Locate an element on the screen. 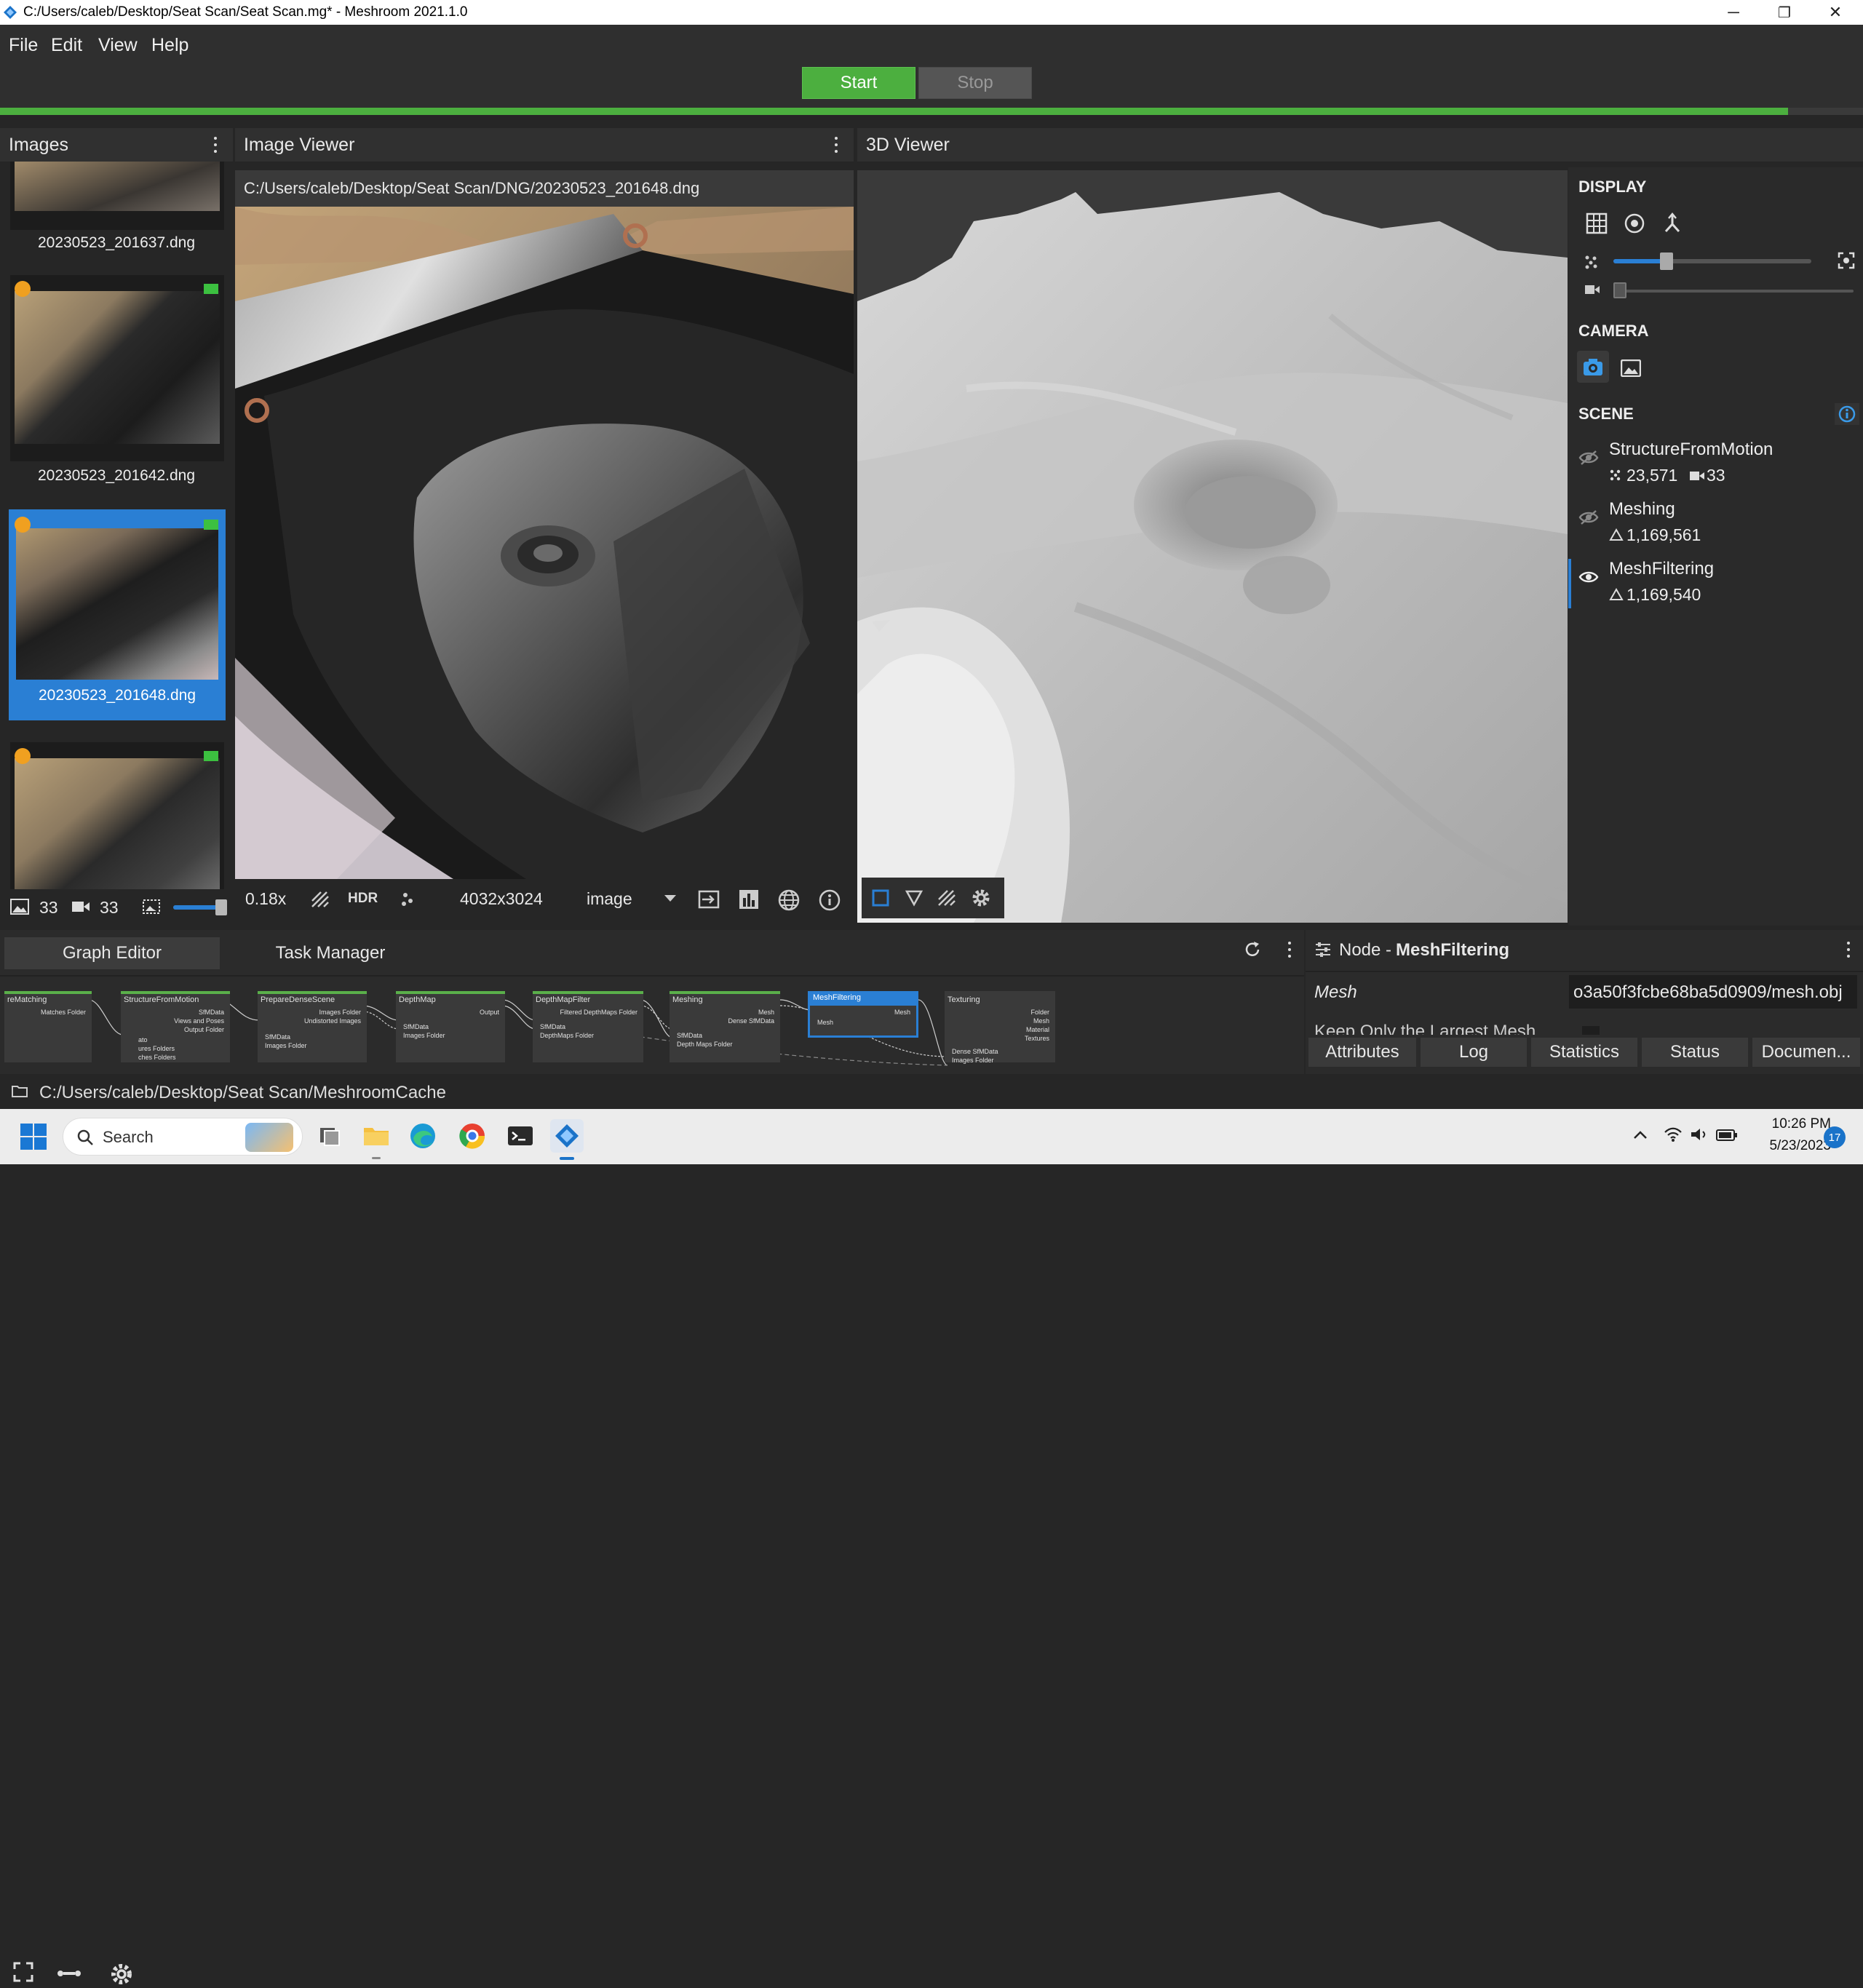 The width and height of the screenshot is (1863, 1988). volume-icon is located at coordinates (1700, 1134).